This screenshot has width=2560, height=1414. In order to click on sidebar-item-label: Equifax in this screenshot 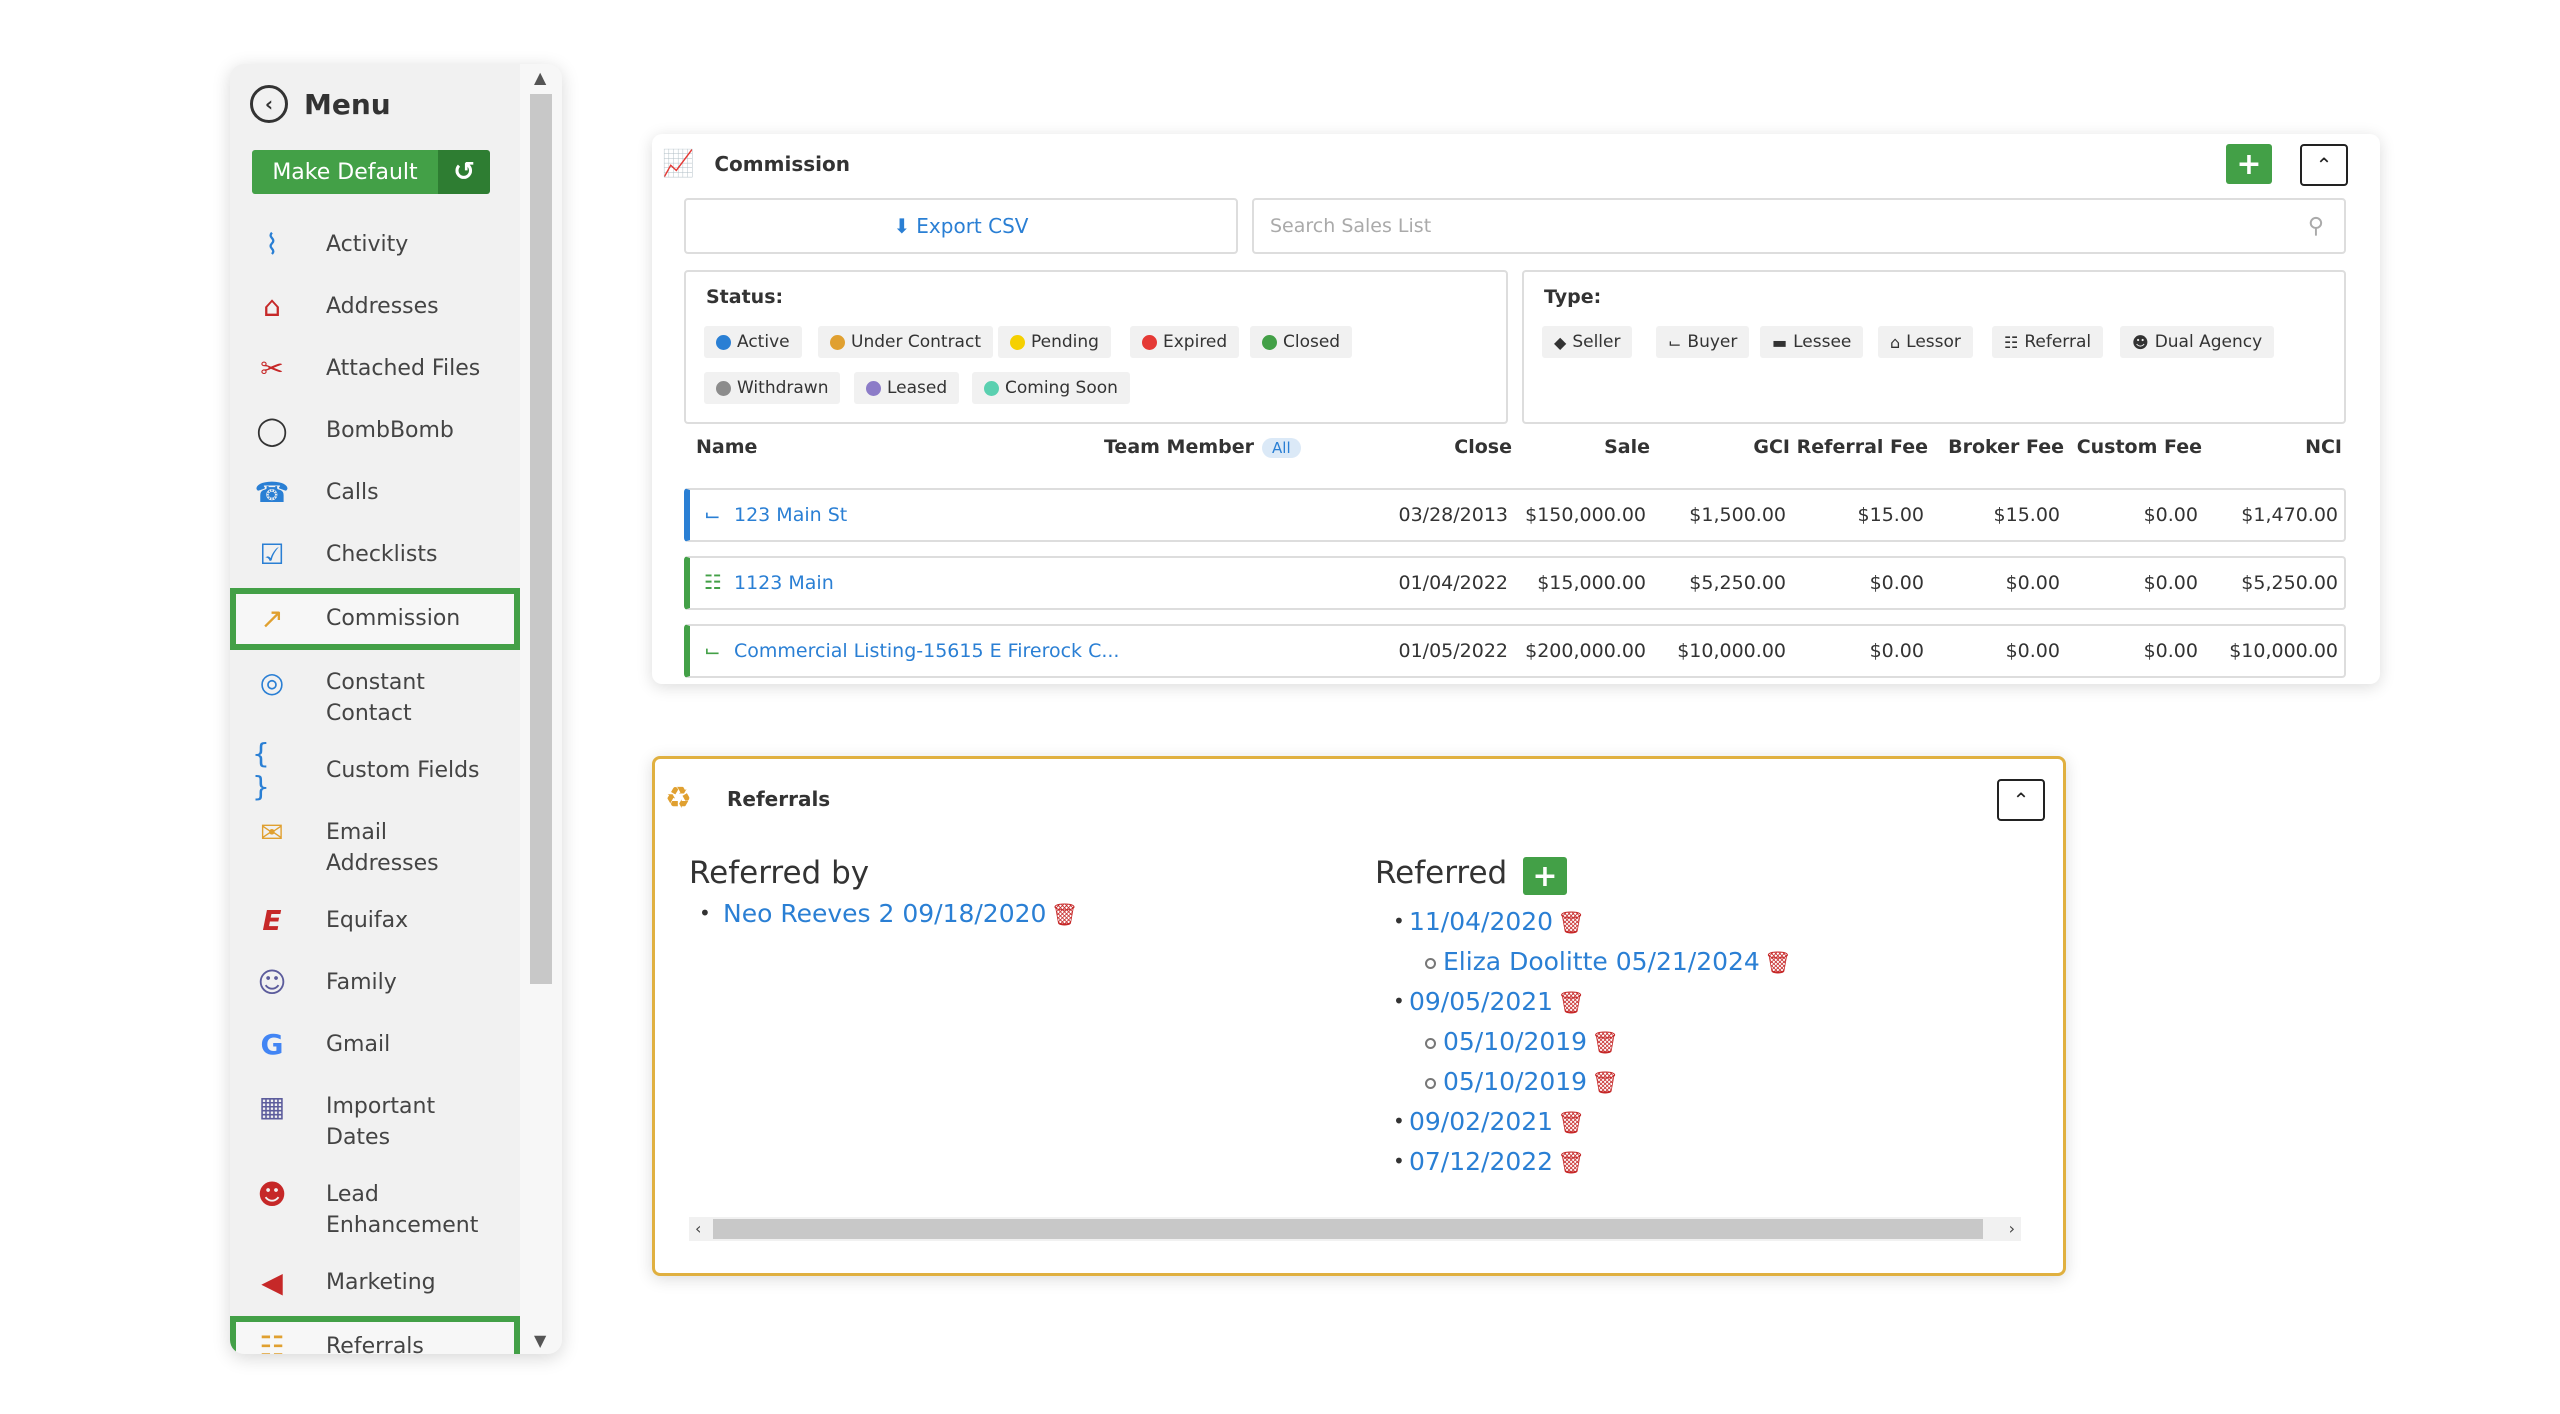, I will do `click(367, 920)`.